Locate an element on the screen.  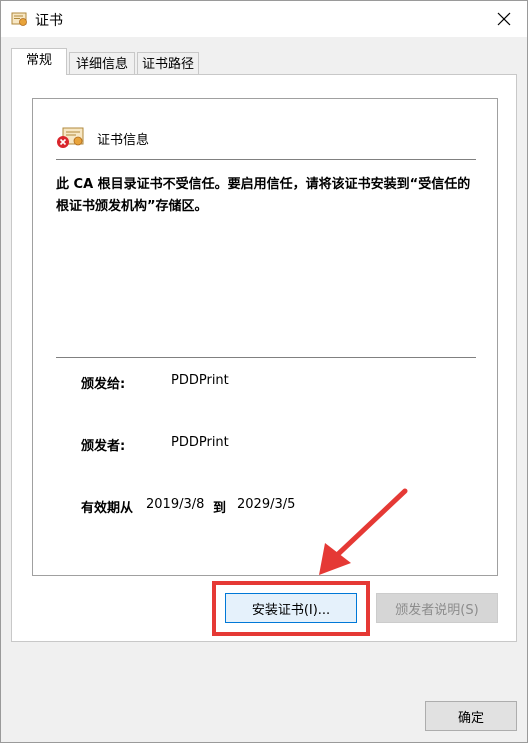
ok-button: 确定 is located at coordinates (471, 716).